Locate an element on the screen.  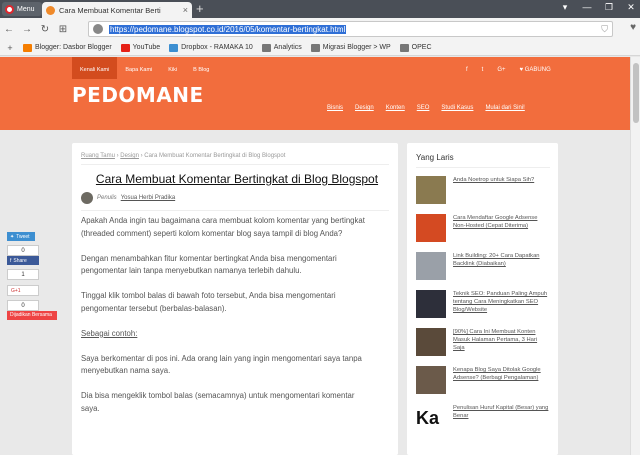
bookmark-migrasi: Migrasi Blogger > WP is located at coordinates (350, 47).